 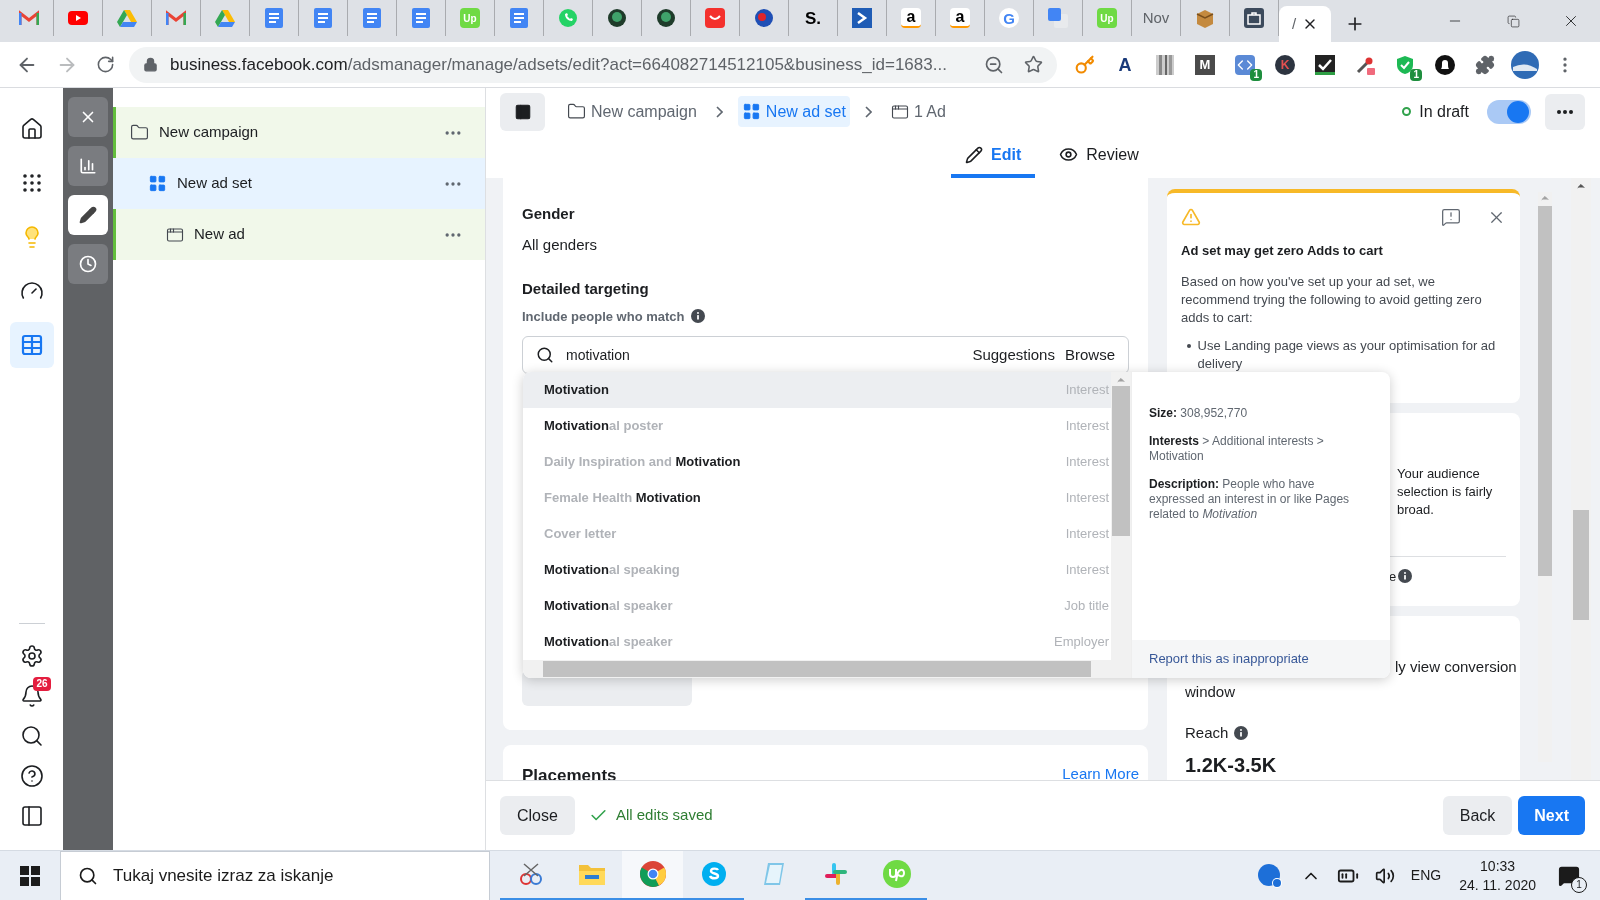 I want to click on more-button, so click(x=1565, y=111).